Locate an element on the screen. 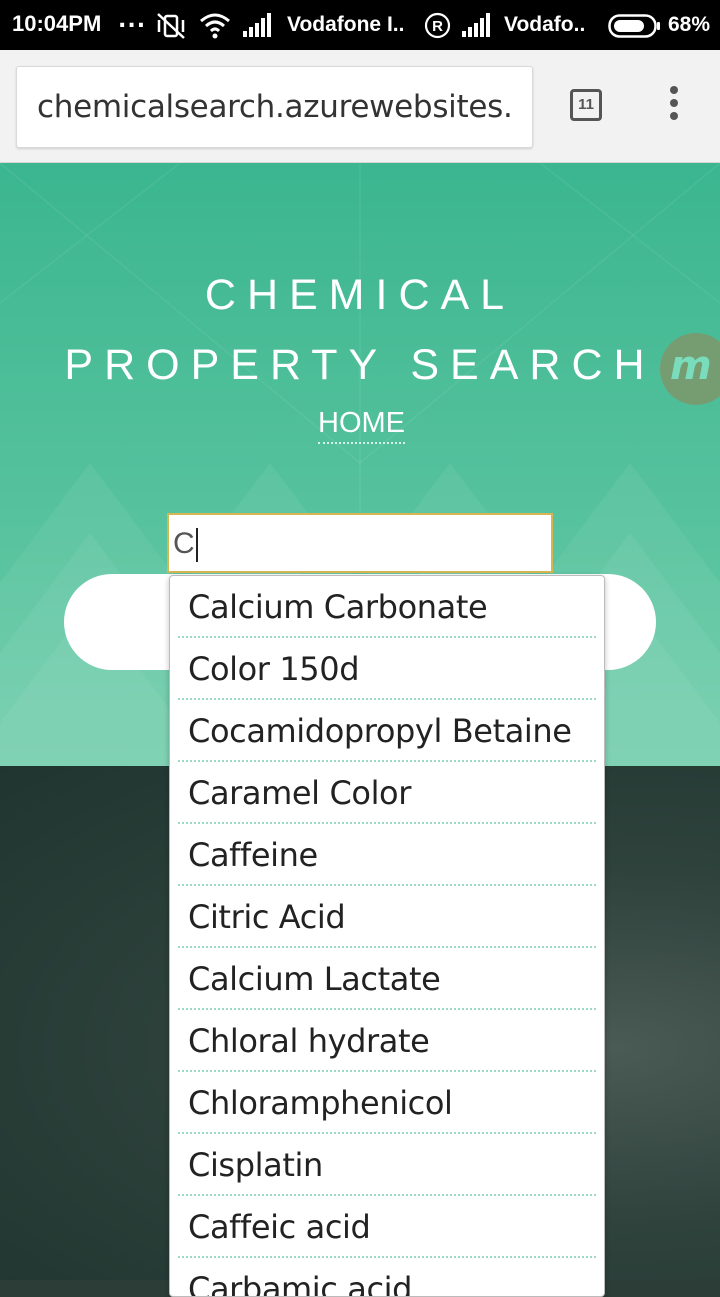 This screenshot has height=1297, width=720. suggestion-item: Caramel Color is located at coordinates (387, 793).